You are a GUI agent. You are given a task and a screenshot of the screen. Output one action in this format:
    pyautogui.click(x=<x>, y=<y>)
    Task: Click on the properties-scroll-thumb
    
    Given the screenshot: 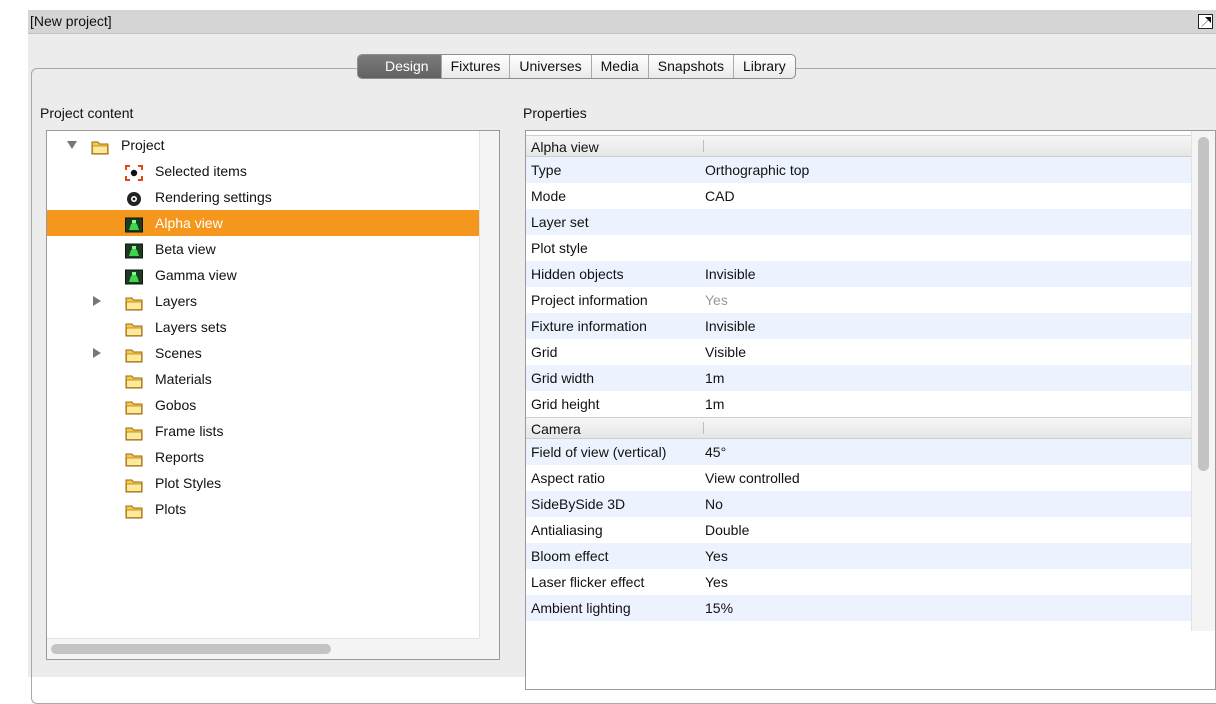 What is the action you would take?
    pyautogui.click(x=1203, y=304)
    